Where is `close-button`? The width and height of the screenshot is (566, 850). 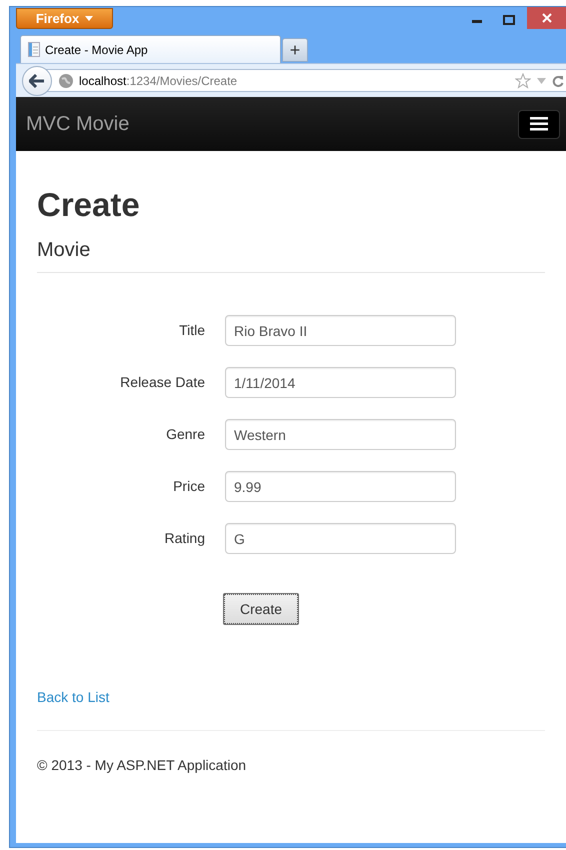
close-button is located at coordinates (546, 18).